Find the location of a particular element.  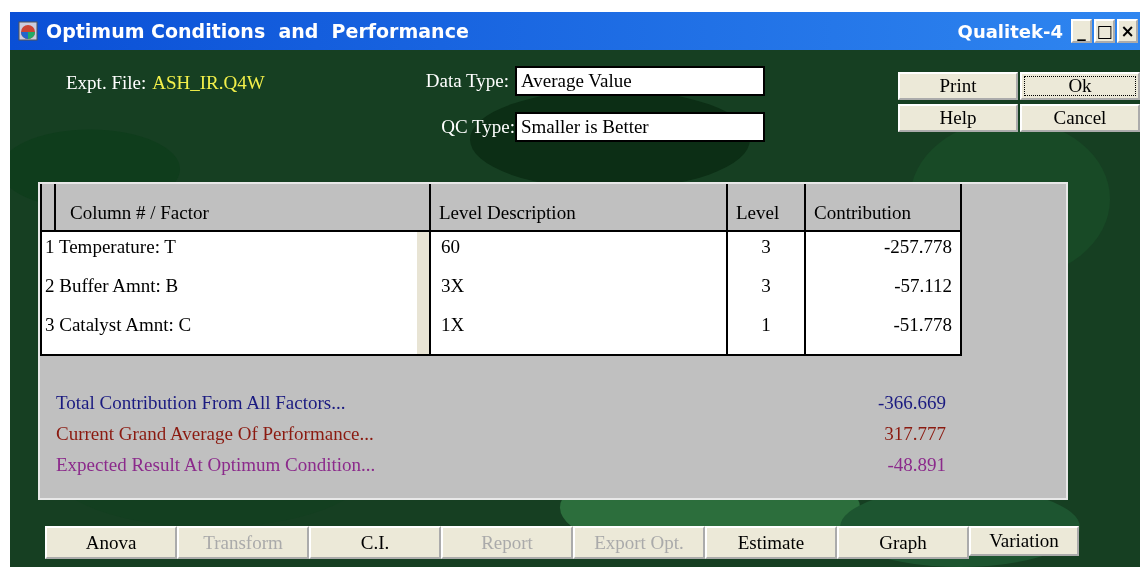

close-button: × is located at coordinates (1127, 31).